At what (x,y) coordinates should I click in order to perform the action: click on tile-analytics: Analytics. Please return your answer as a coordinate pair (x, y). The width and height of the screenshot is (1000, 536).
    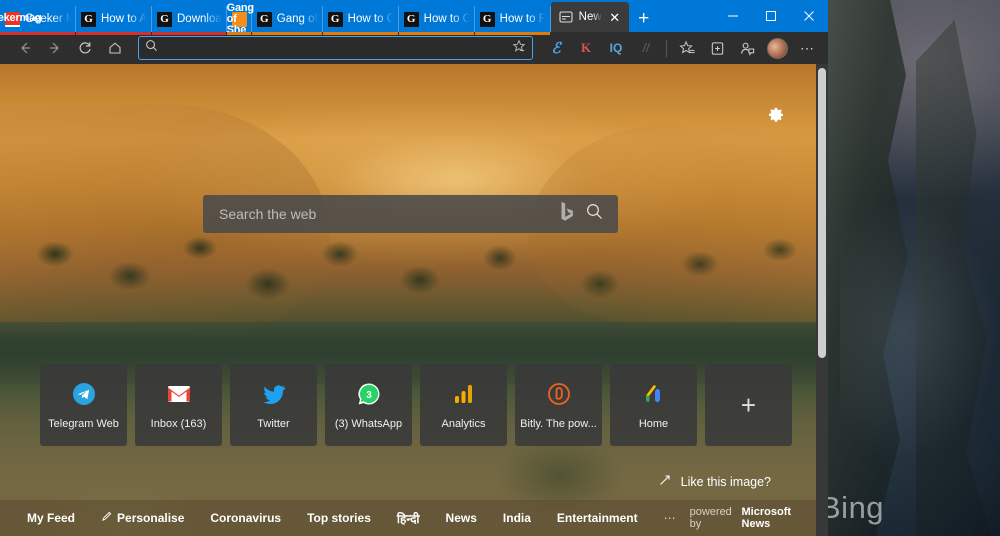
    Looking at the image, I should click on (463, 405).